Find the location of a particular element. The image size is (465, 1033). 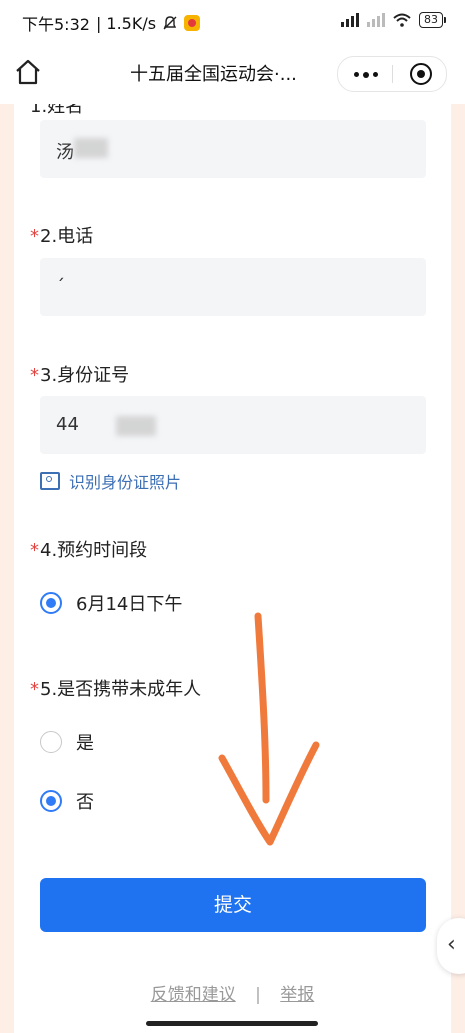

name-input: 汤 is located at coordinates (233, 149).